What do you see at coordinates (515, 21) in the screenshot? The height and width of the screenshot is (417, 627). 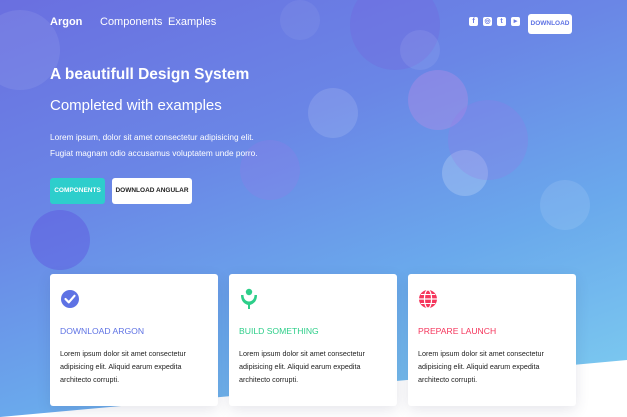 I see `youtube-icon: ▸` at bounding box center [515, 21].